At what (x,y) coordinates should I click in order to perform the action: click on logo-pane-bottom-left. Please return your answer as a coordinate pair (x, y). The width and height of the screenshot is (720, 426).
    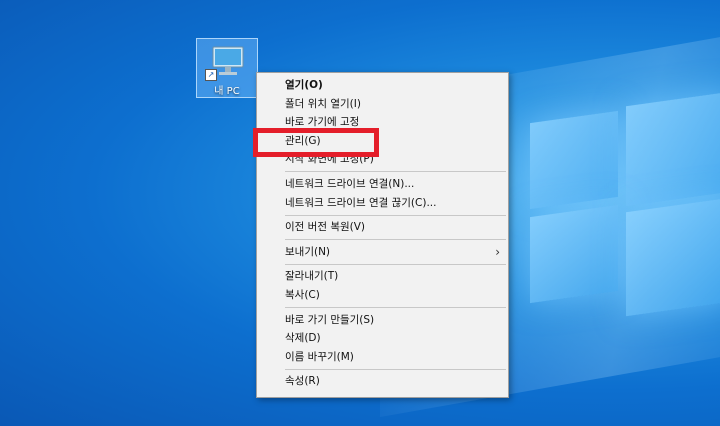
    Looking at the image, I should click on (574, 254).